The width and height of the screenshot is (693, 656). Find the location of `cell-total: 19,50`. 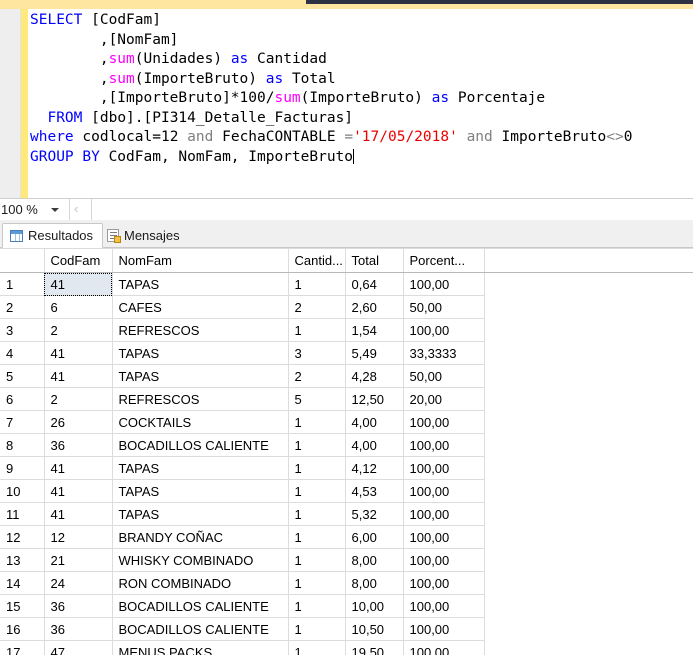

cell-total: 19,50 is located at coordinates (374, 647).